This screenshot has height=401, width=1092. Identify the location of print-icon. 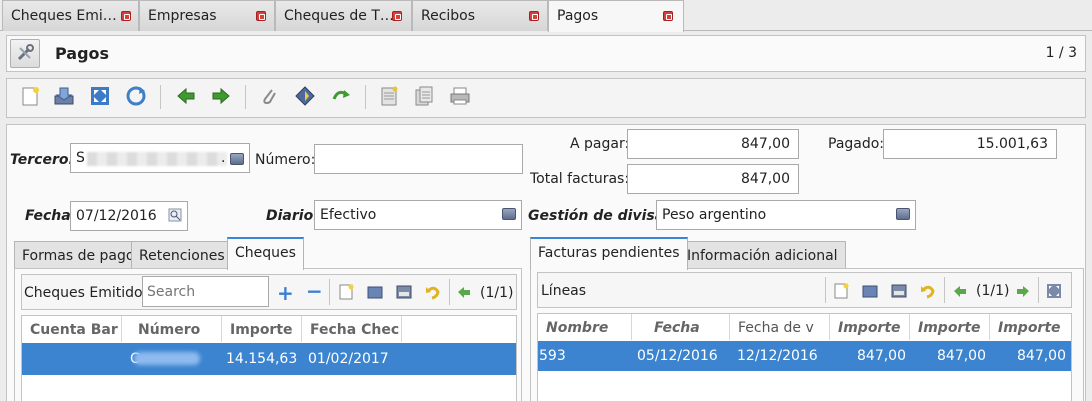
(389, 96).